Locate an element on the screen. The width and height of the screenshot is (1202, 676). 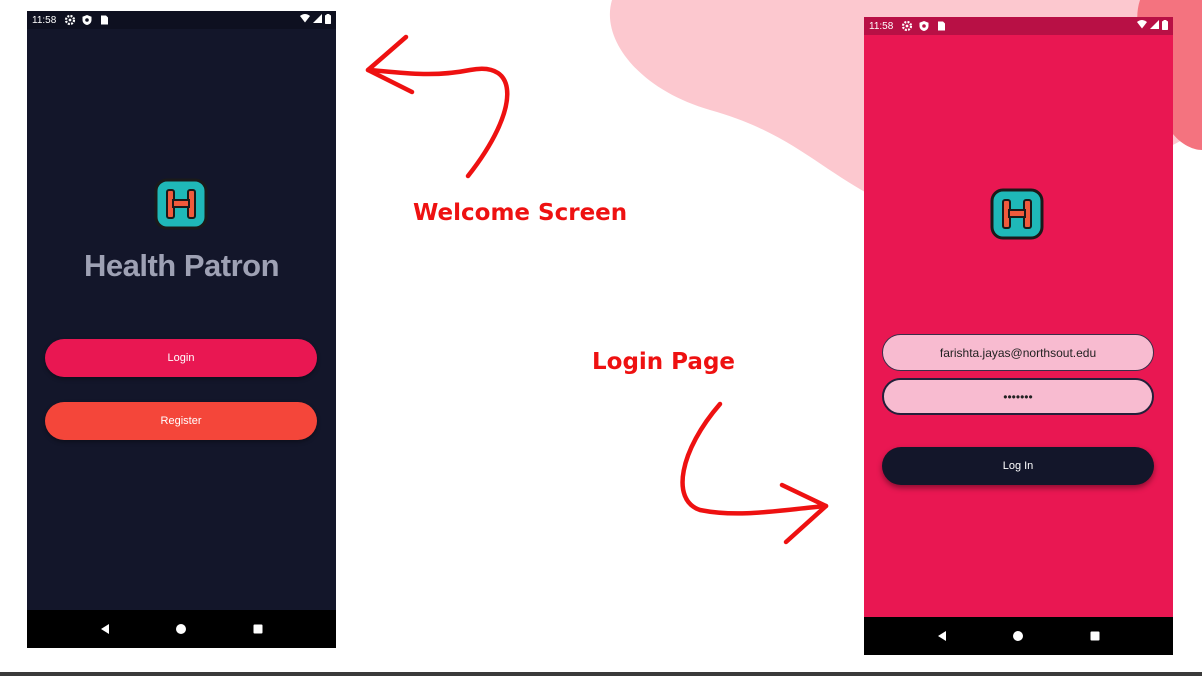
log-in-button: Log In is located at coordinates (1018, 466).